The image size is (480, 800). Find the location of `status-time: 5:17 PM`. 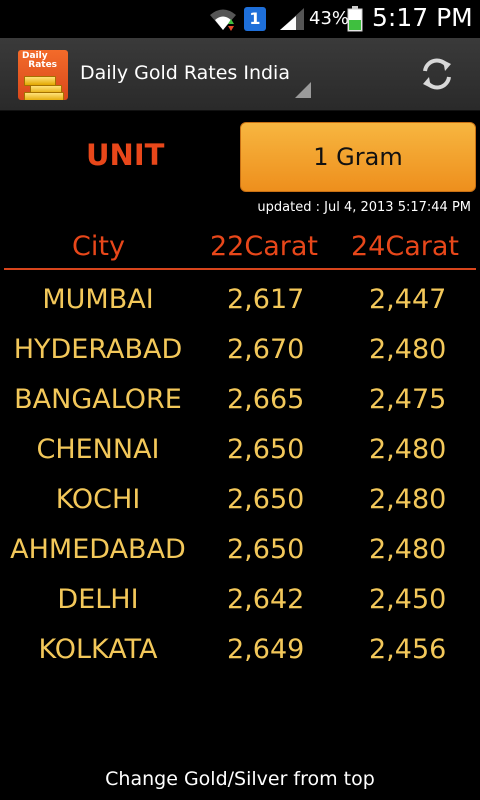

status-time: 5:17 PM is located at coordinates (422, 17).